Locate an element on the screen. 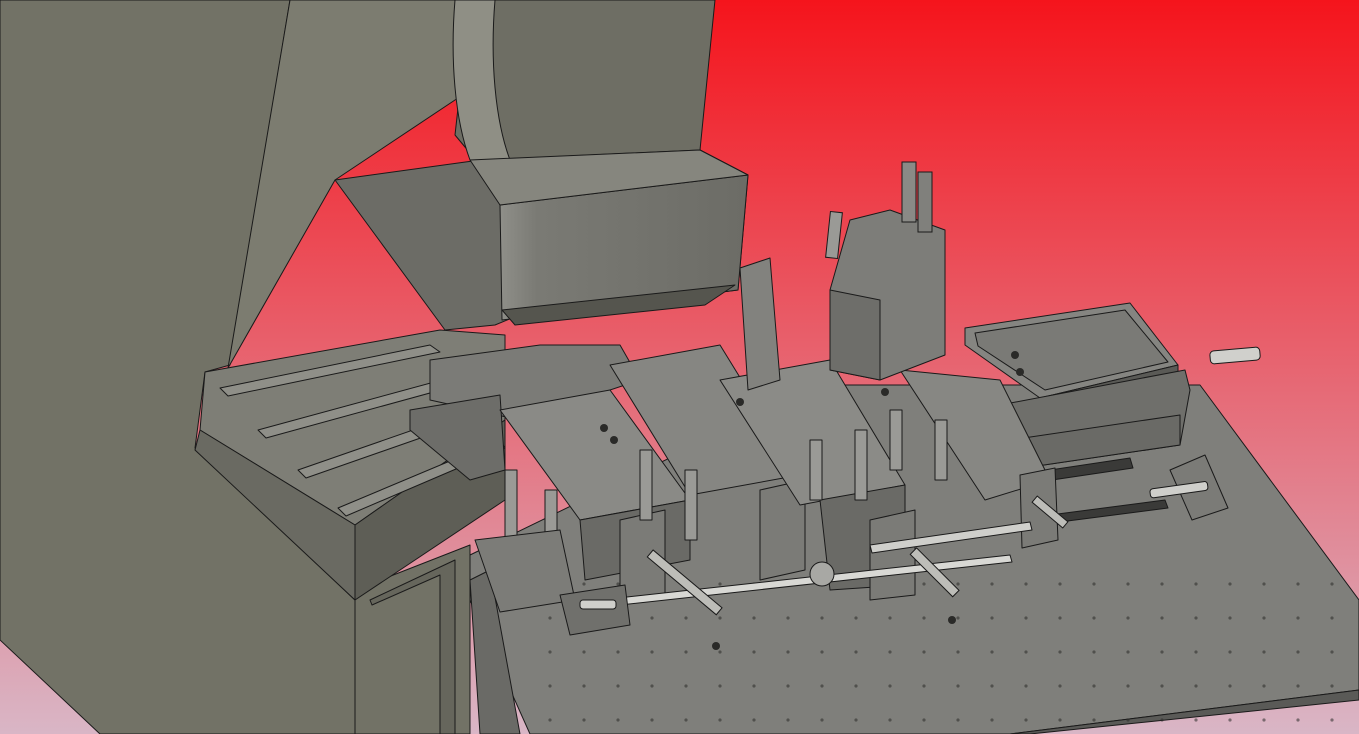 The width and height of the screenshot is (1359, 734). vertical-slide-column-front is located at coordinates (855, 335).